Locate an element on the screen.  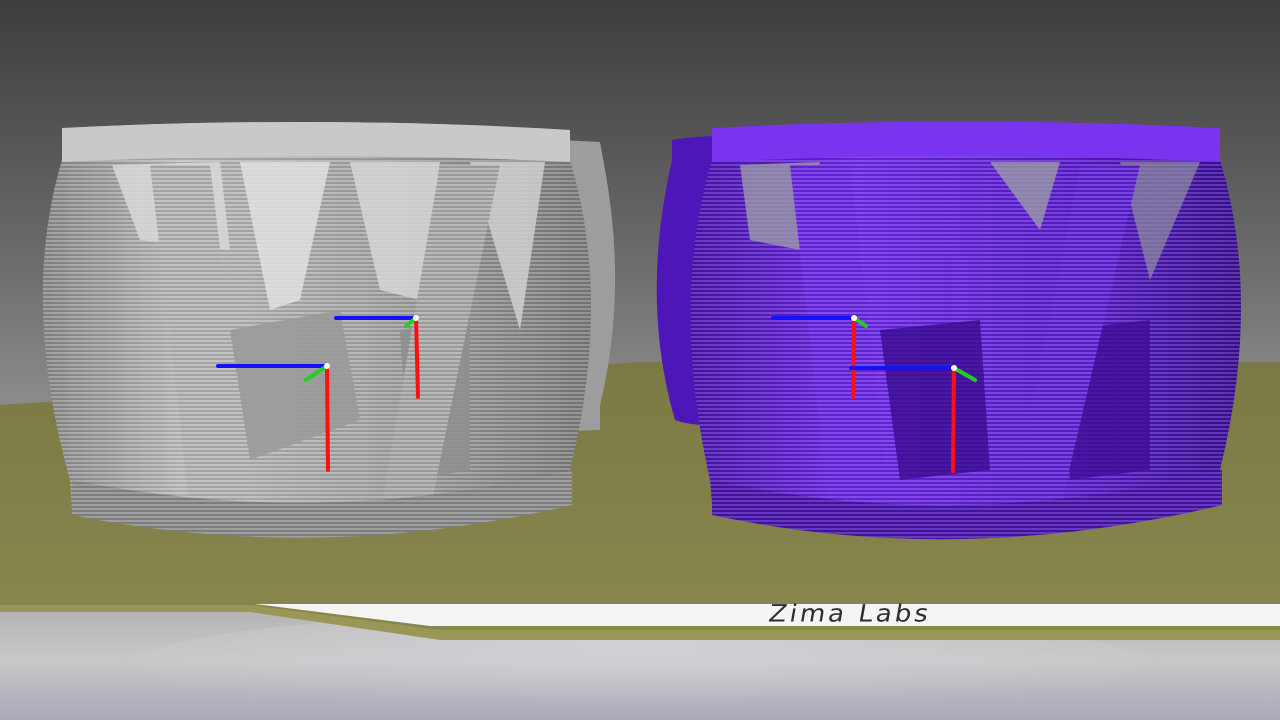
axis-z-line is located at coordinates (327, 418).